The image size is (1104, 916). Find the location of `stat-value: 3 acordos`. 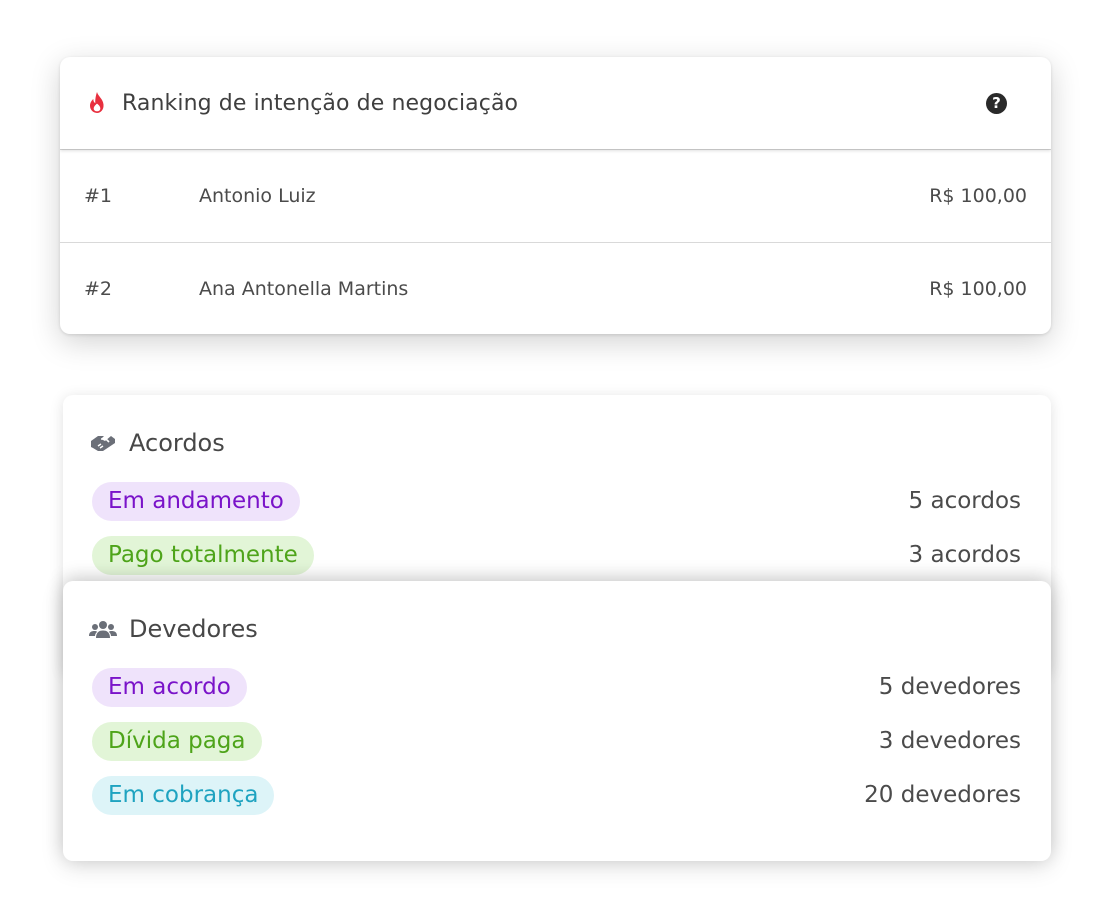

stat-value: 3 acordos is located at coordinates (964, 555).